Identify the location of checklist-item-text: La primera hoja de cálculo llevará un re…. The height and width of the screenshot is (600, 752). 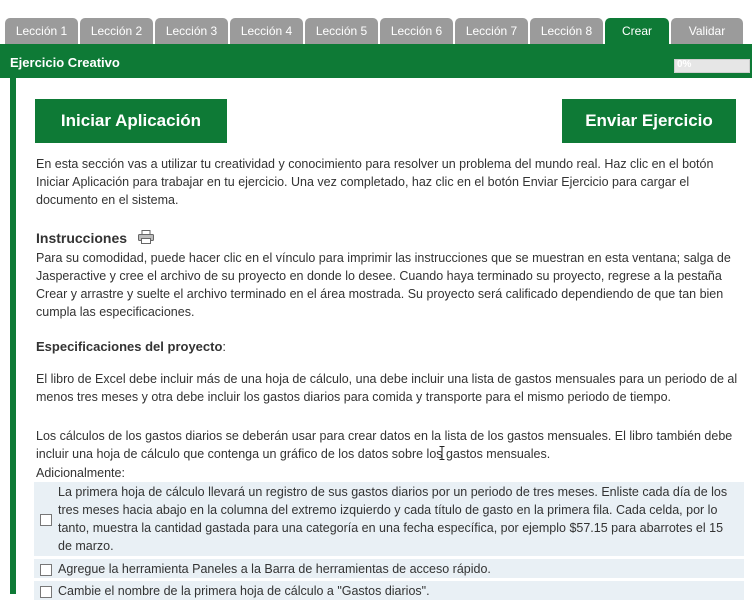
(393, 519).